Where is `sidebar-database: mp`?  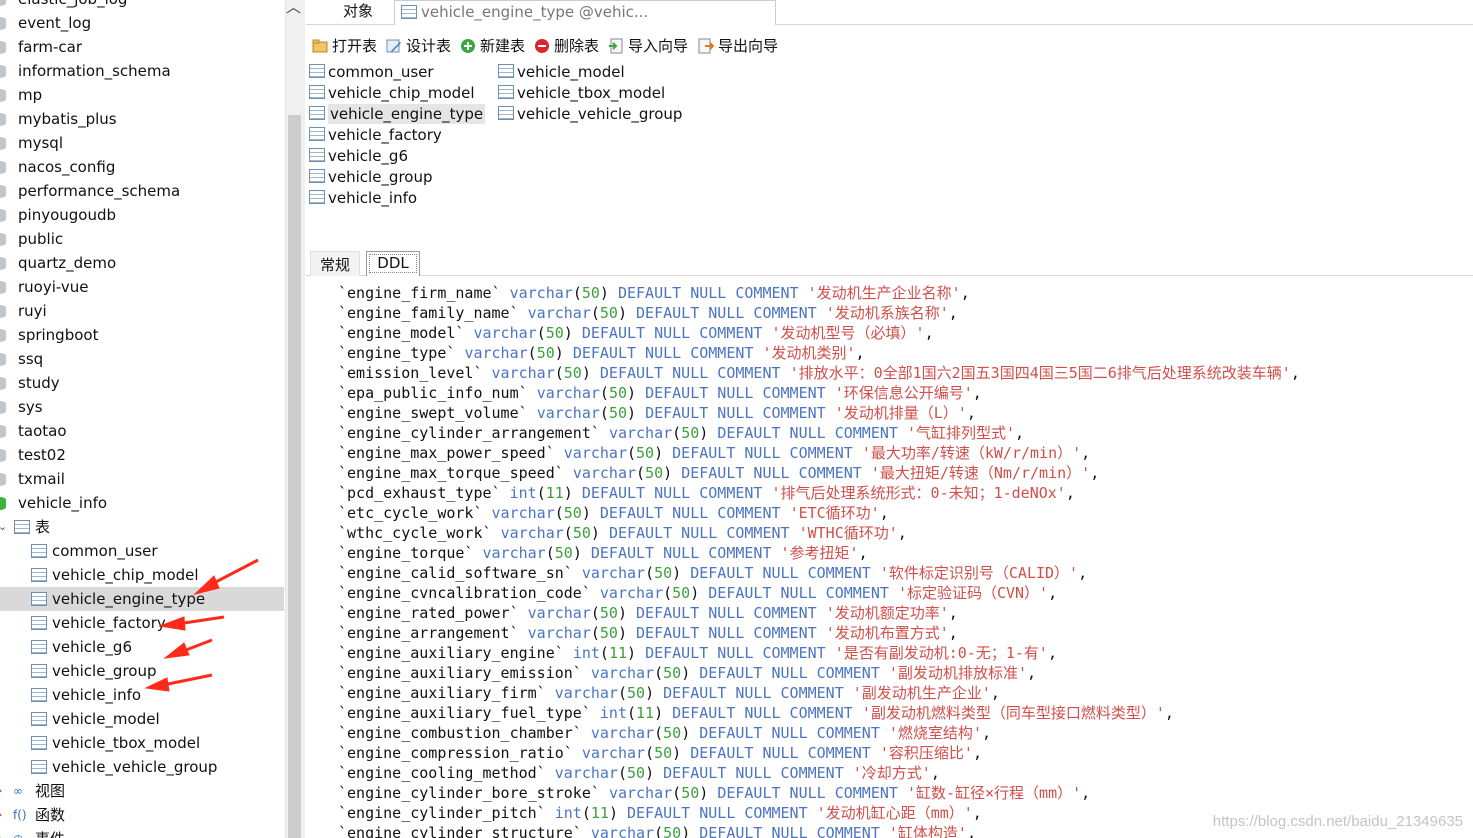 sidebar-database: mp is located at coordinates (142, 95).